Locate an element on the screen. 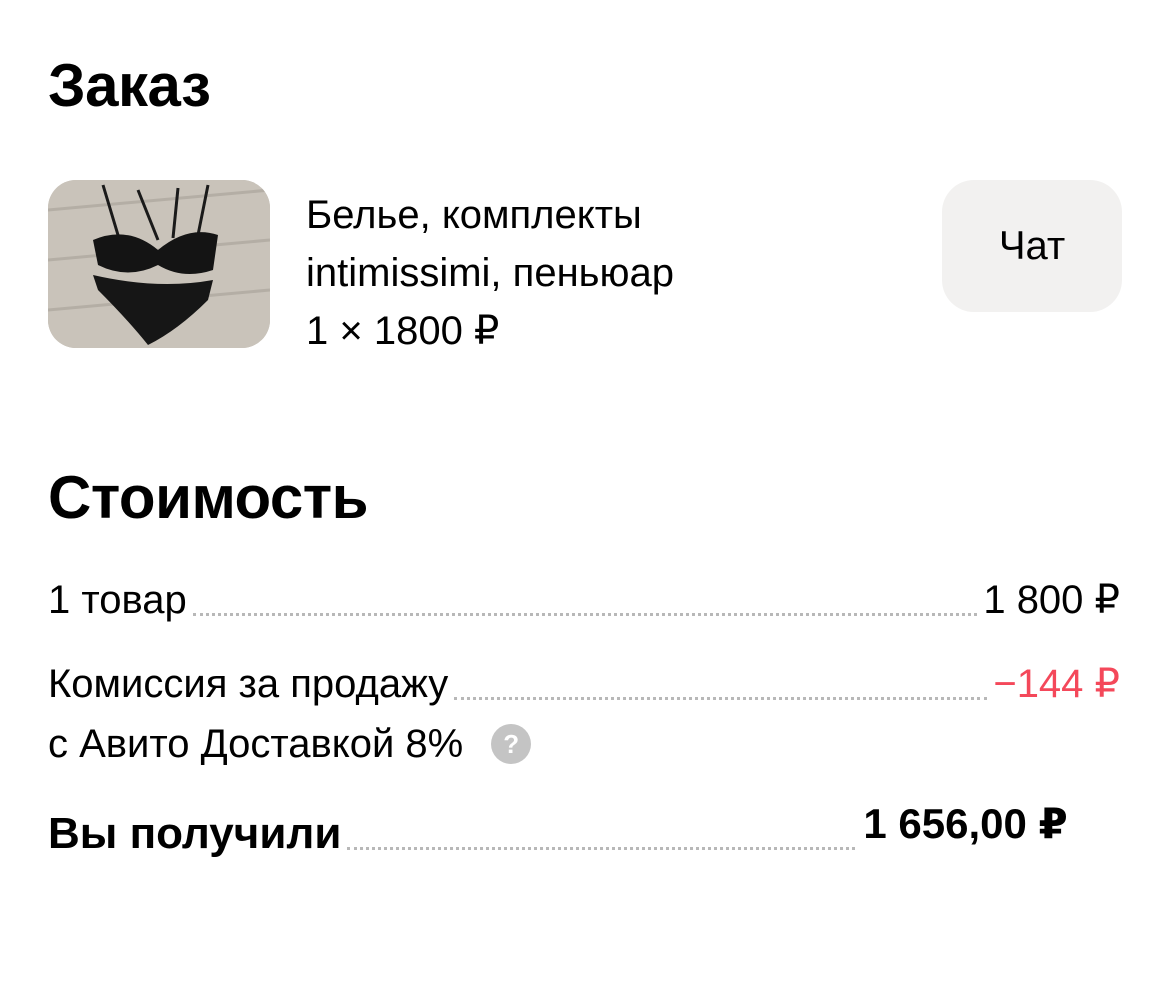  commission-label-line2: с Авито Доставкой 8% is located at coordinates (256, 744).